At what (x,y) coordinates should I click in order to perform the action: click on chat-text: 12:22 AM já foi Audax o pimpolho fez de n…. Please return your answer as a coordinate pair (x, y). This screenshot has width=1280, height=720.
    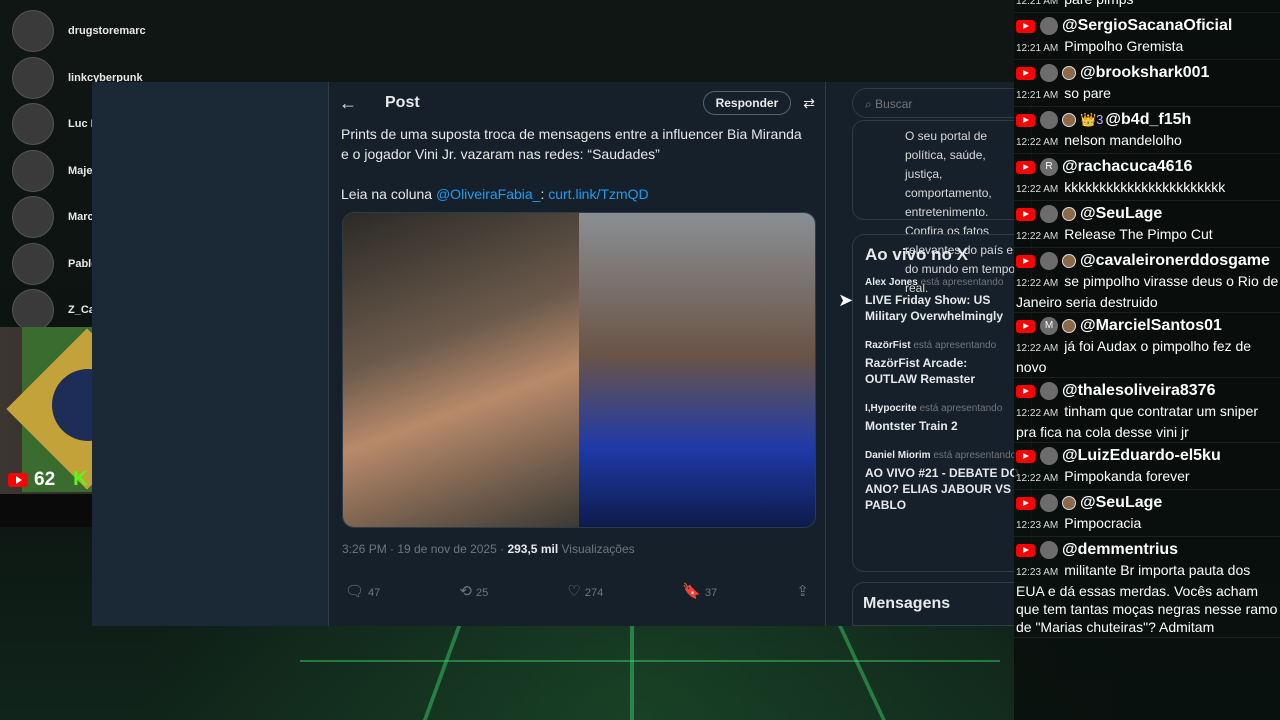
    Looking at the image, I should click on (1148, 356).